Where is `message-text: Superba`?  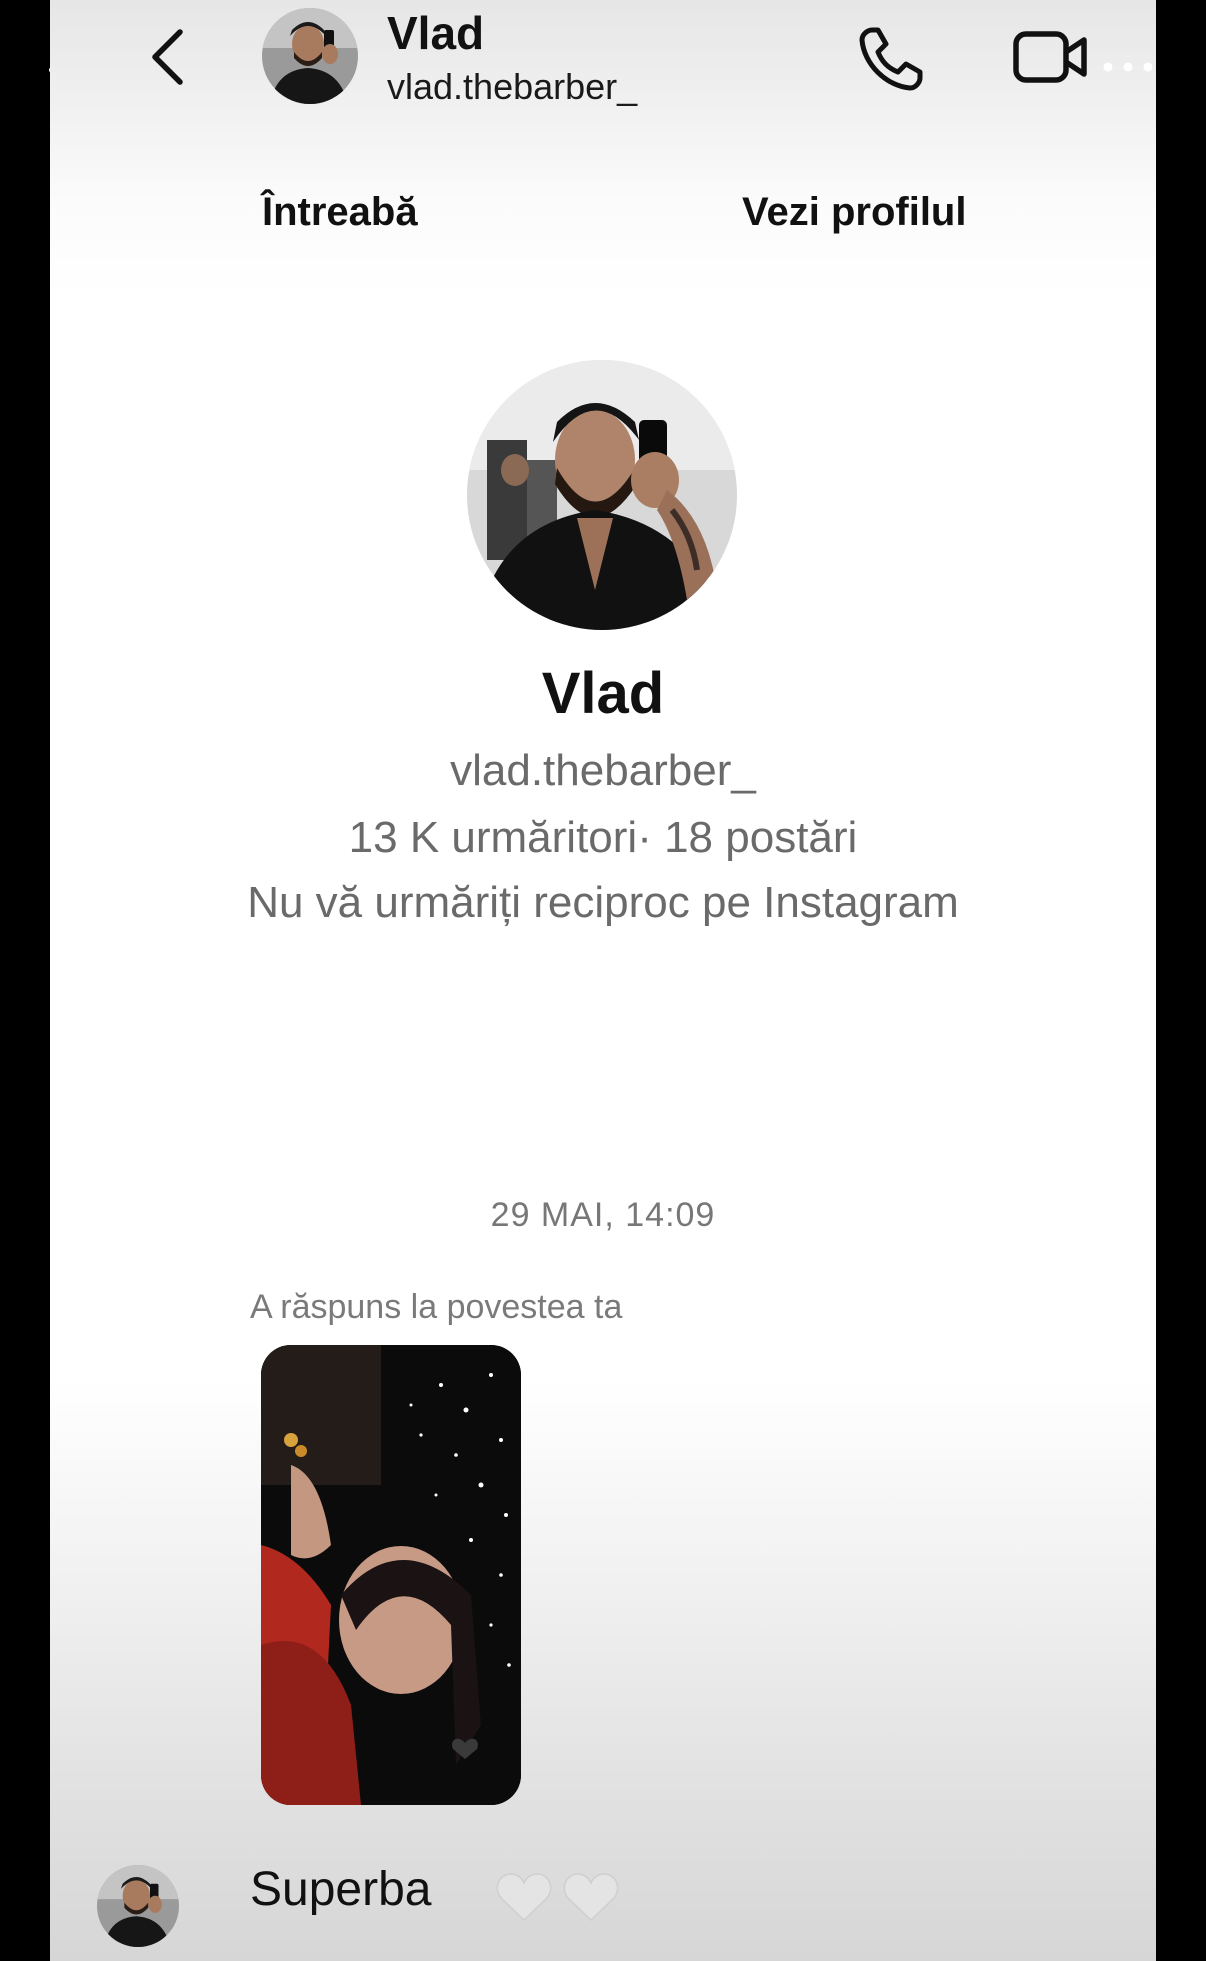 message-text: Superba is located at coordinates (340, 1889).